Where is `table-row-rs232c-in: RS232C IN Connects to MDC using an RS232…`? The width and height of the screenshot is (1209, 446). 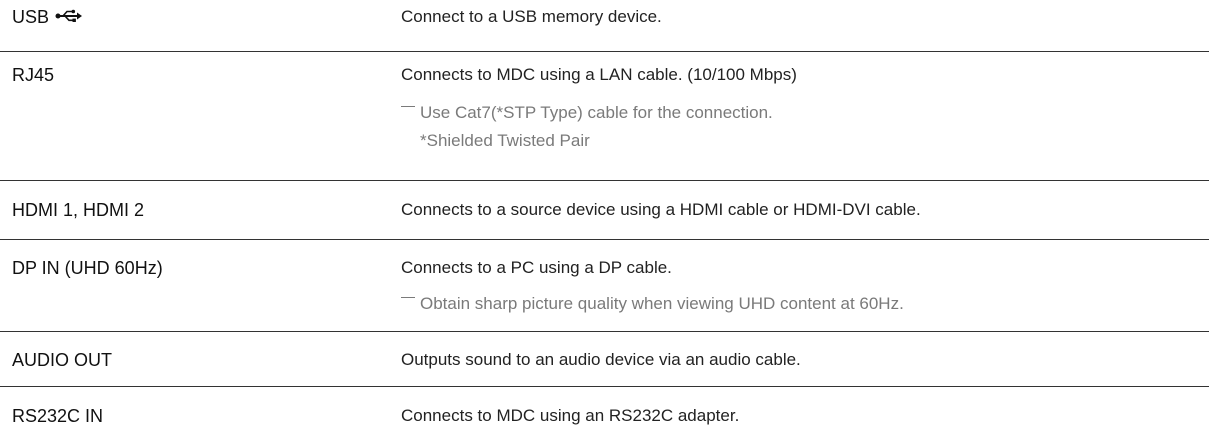
table-row-rs232c-in: RS232C IN Connects to MDC using an RS232… is located at coordinates (604, 416).